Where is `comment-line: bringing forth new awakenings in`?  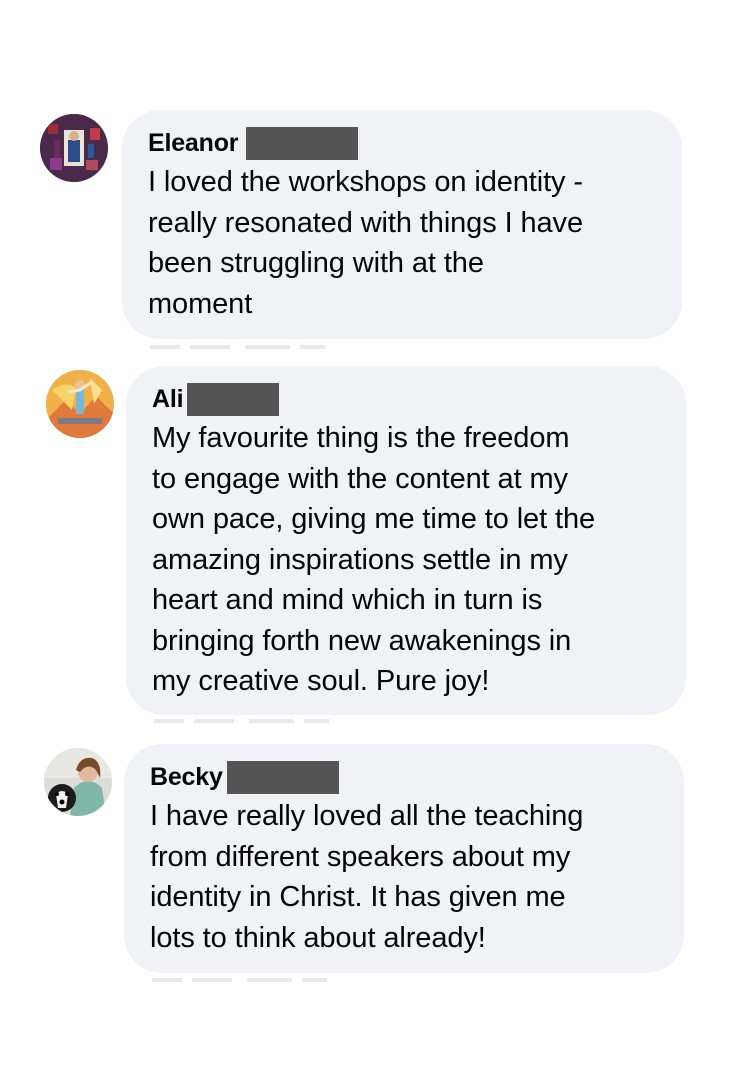 comment-line: bringing forth new awakenings in is located at coordinates (362, 640).